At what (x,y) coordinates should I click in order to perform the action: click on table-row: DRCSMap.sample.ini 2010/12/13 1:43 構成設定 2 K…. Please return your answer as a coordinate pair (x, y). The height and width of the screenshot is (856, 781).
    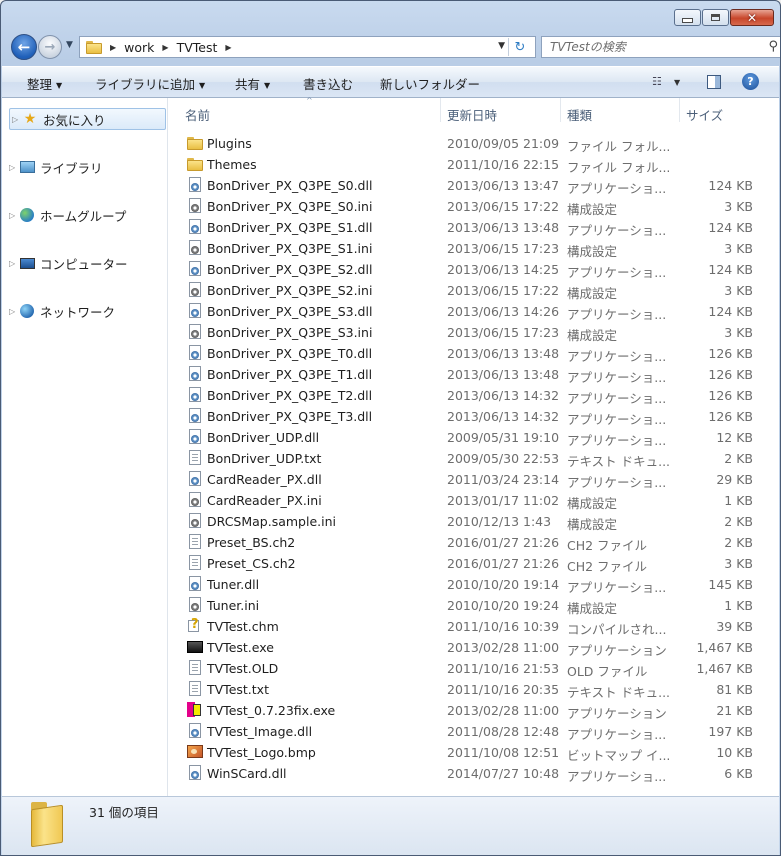
    Looking at the image, I should click on (473, 521).